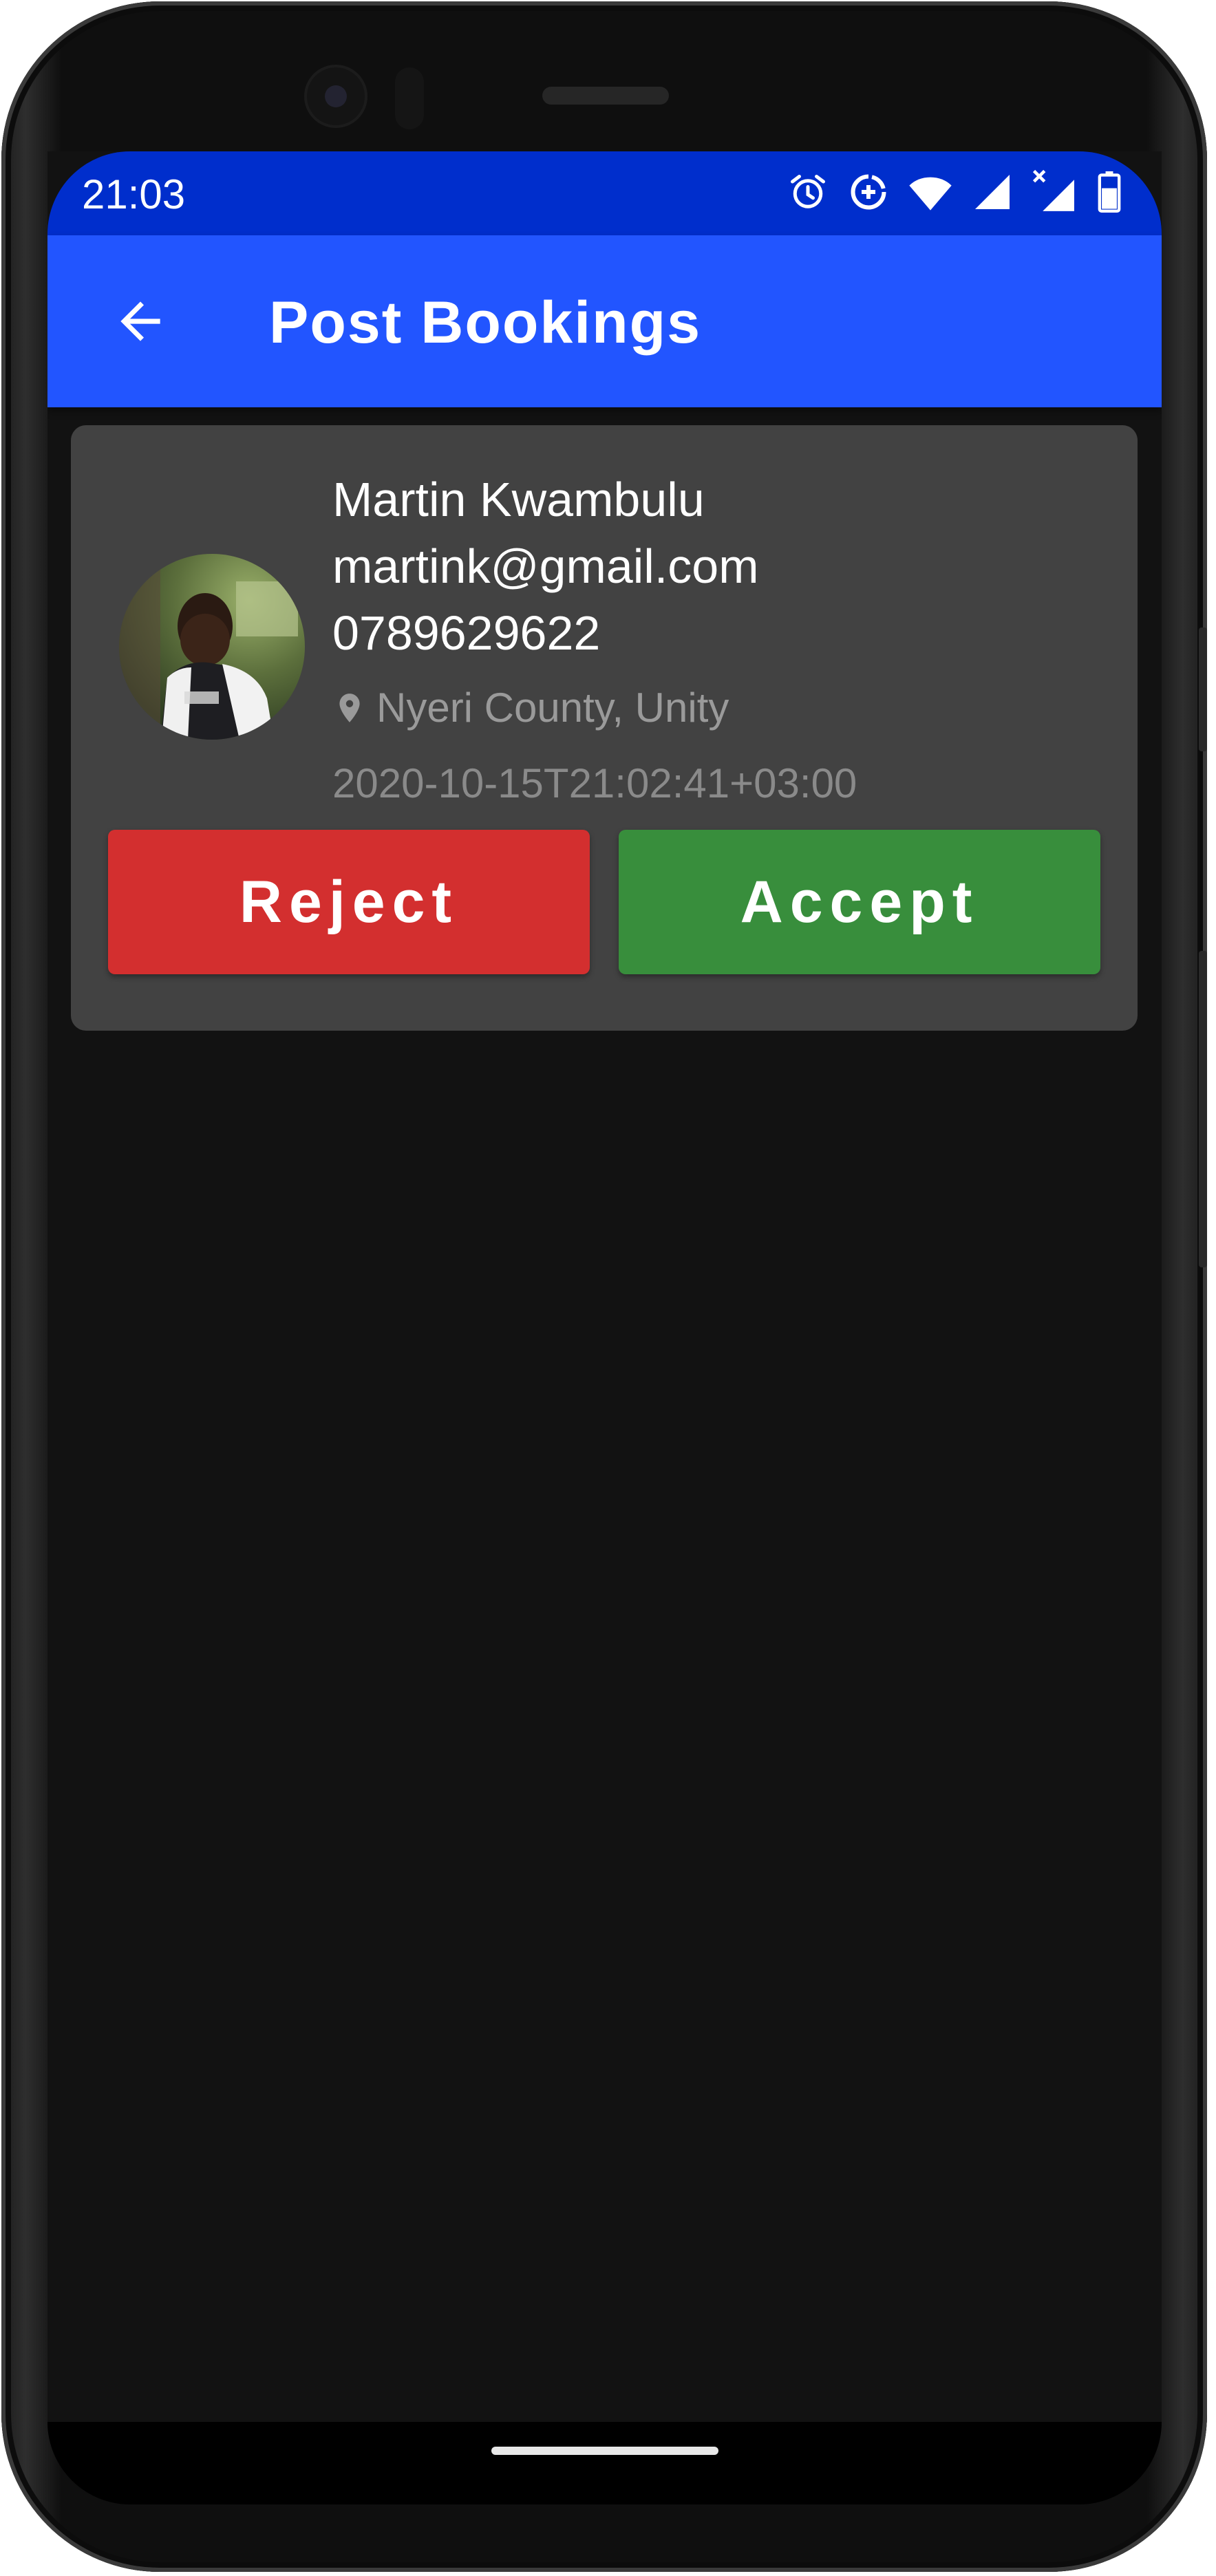 This screenshot has height=2576, width=1216. Describe the element at coordinates (594, 783) in the screenshot. I see `booking-timestamp: 2020-10-15T21:02:41+03:00` at that location.